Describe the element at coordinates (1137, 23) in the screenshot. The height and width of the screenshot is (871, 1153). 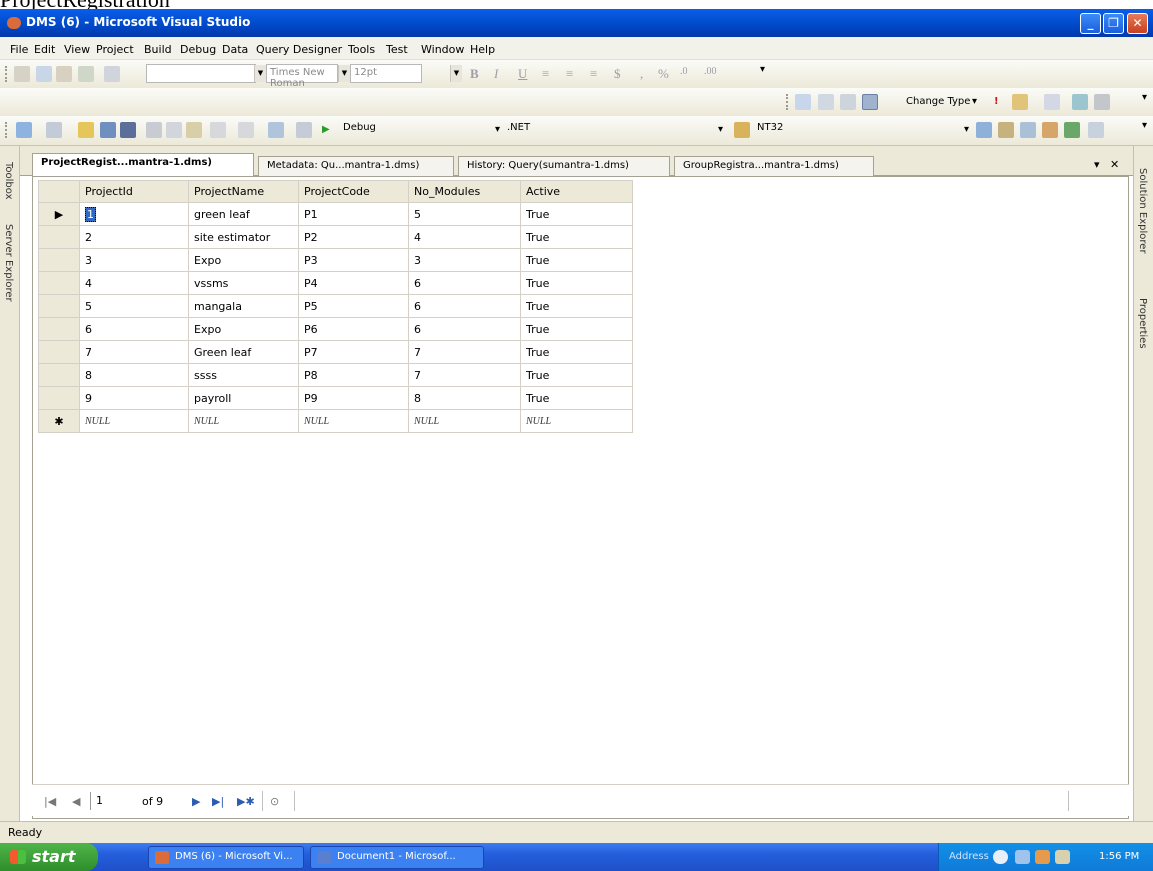
I see `close-button: ✕` at that location.